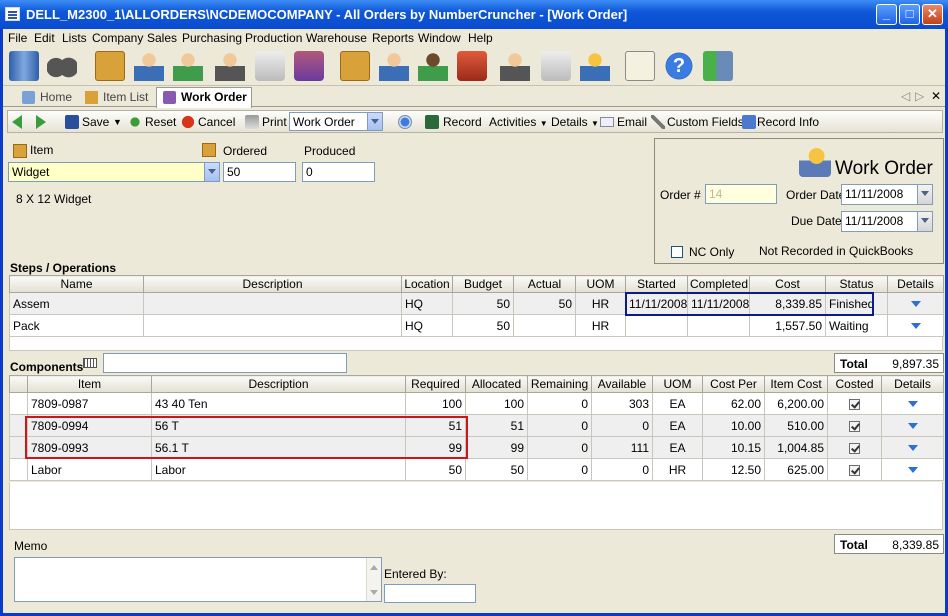 This screenshot has width=948, height=616. I want to click on memo-scrollbar, so click(373, 579).